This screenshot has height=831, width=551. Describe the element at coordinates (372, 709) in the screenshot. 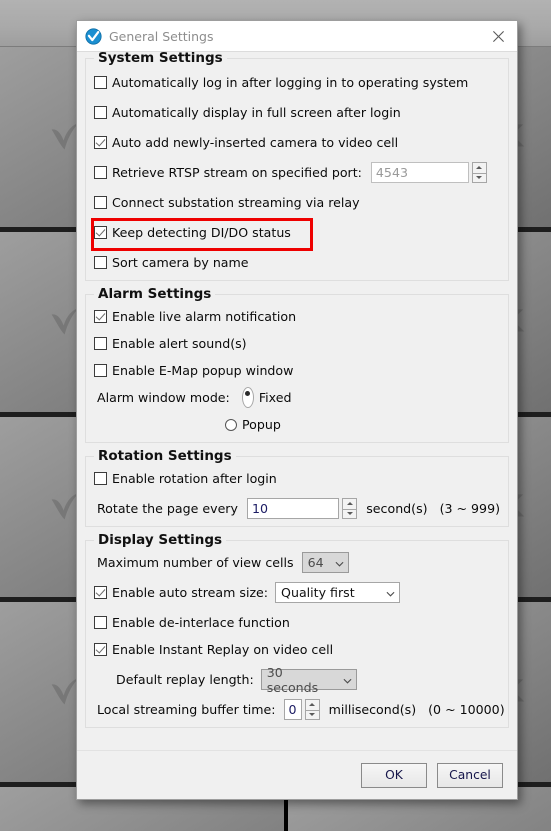

I see `label-buffer-unit: millisecond(s)` at that location.